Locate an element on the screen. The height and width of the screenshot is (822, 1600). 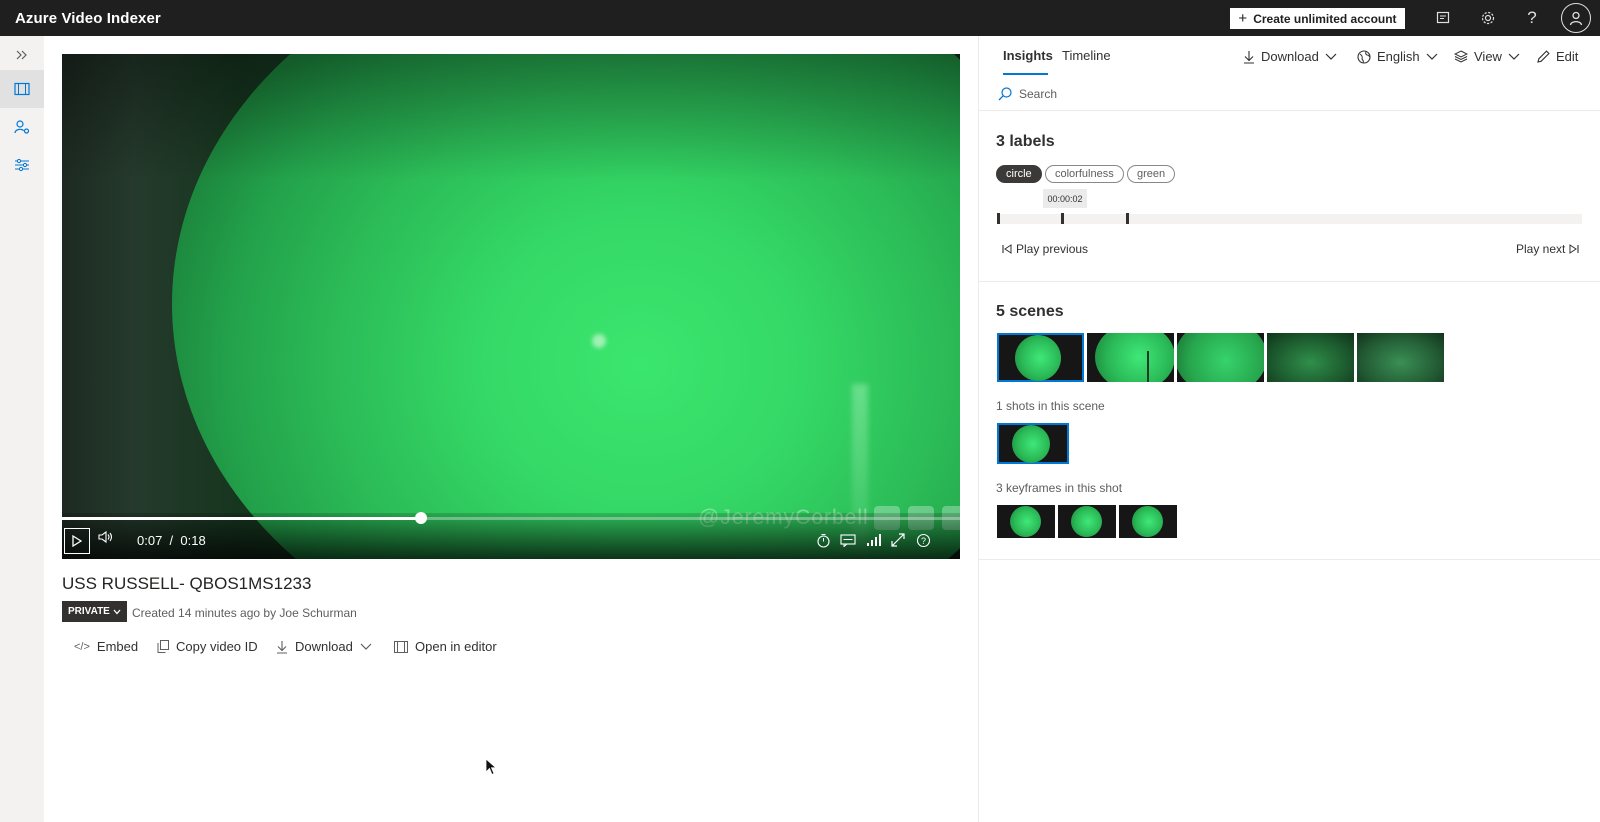
code-icon: </> is located at coordinates (82, 646).